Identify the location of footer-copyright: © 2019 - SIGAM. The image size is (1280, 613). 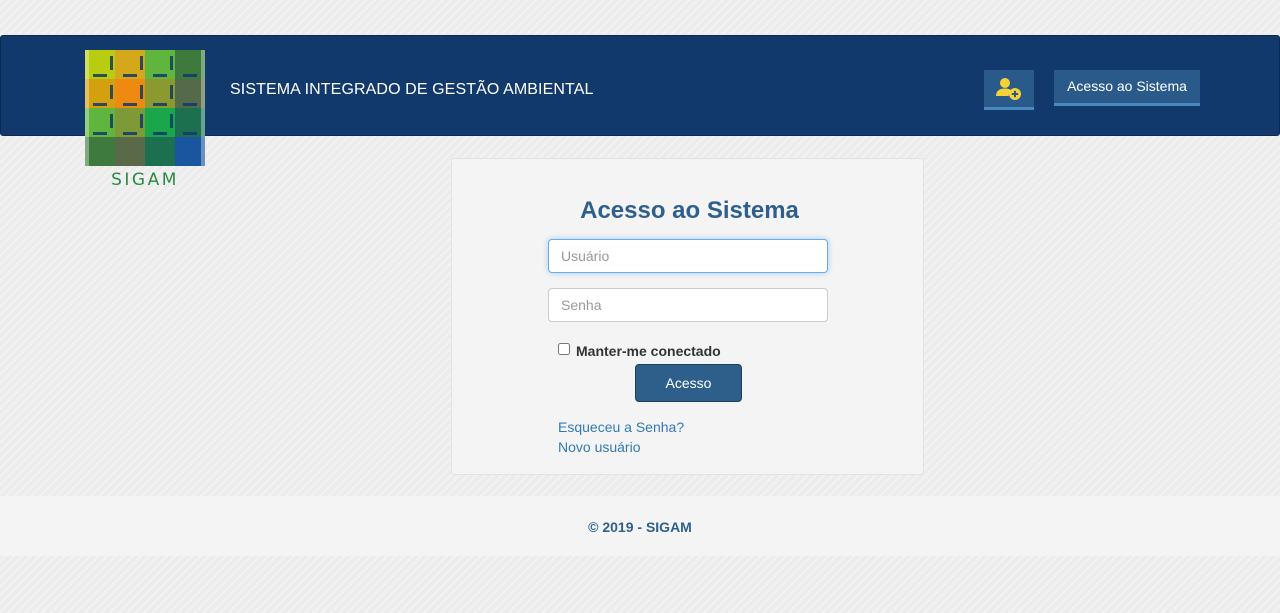
(640, 527).